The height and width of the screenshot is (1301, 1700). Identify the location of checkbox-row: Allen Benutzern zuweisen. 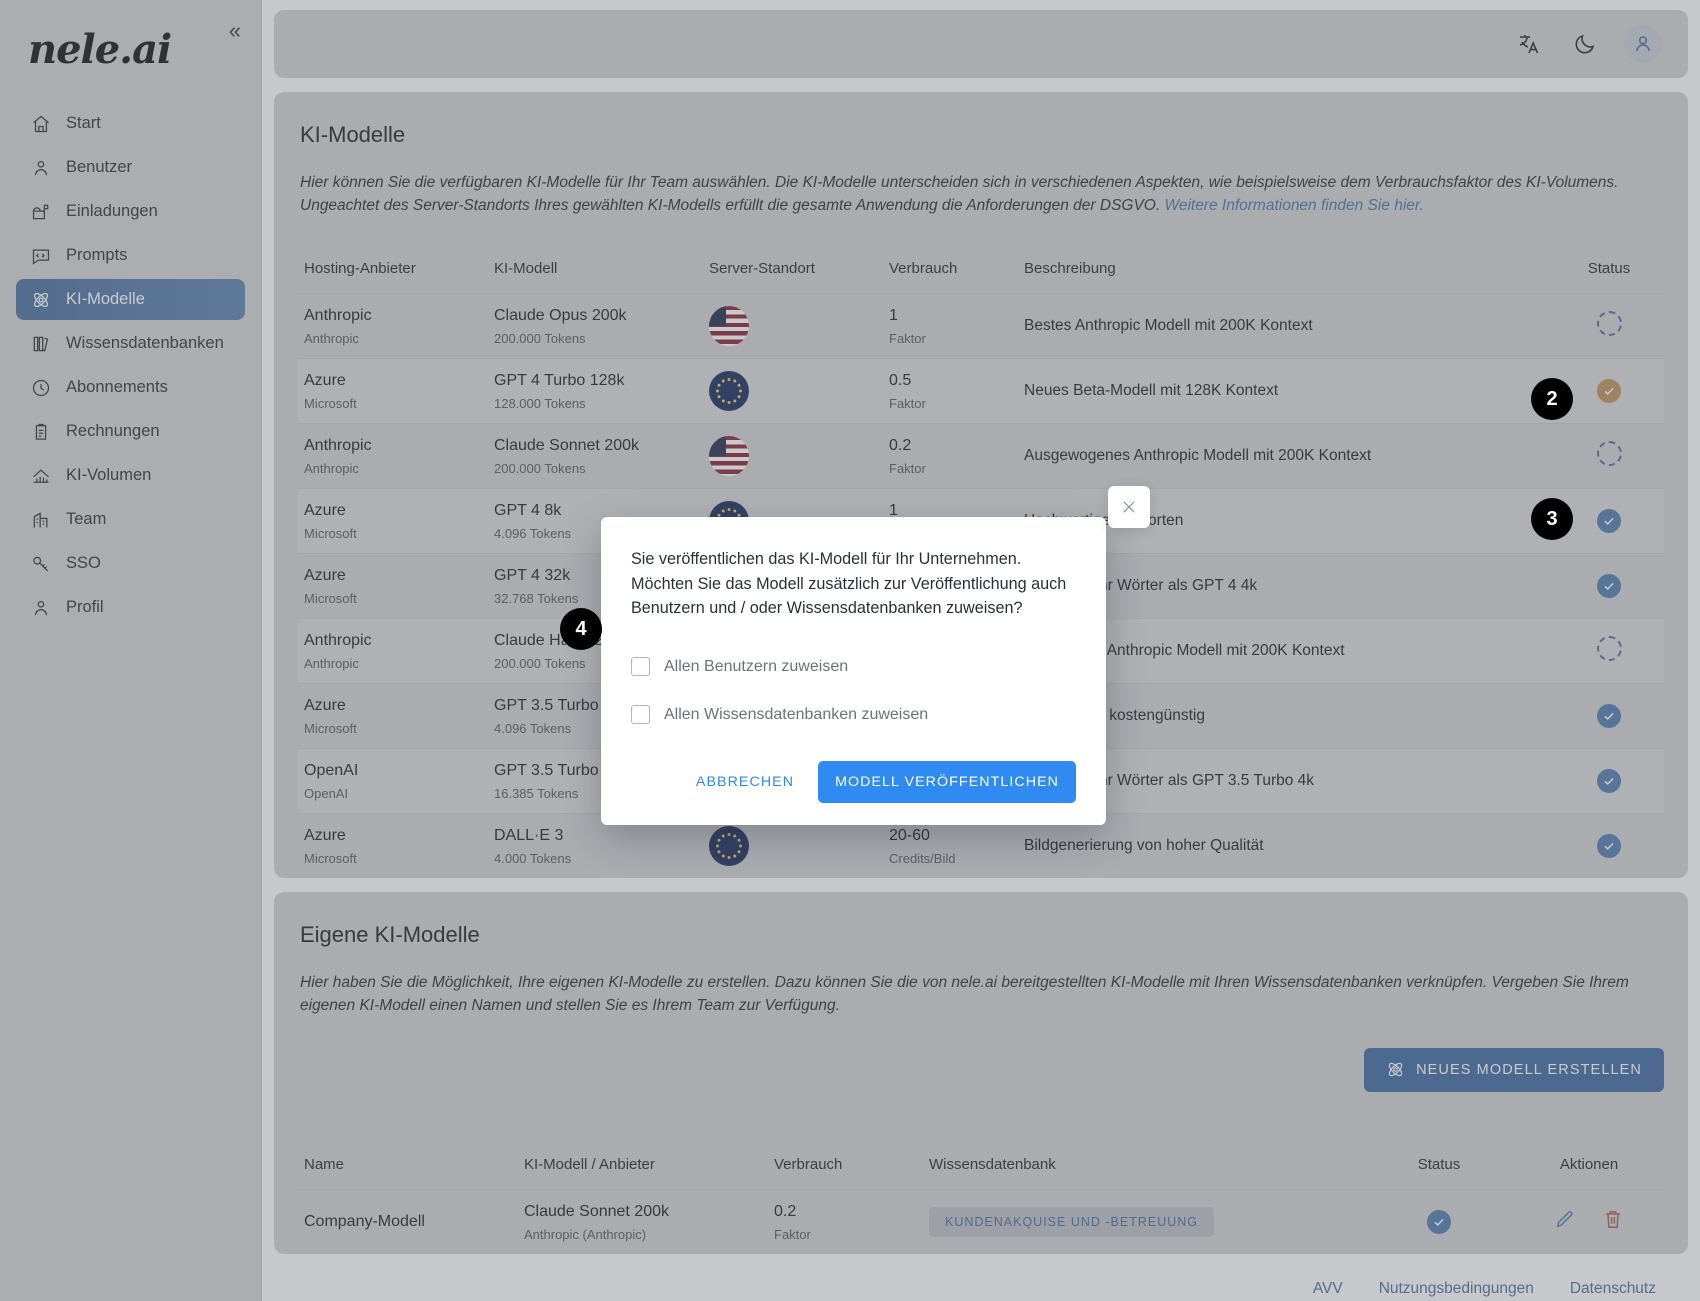
(853, 667).